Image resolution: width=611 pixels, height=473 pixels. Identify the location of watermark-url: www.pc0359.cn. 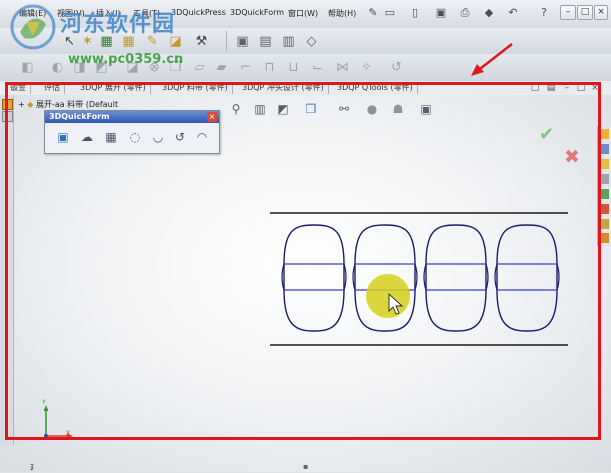
(126, 59).